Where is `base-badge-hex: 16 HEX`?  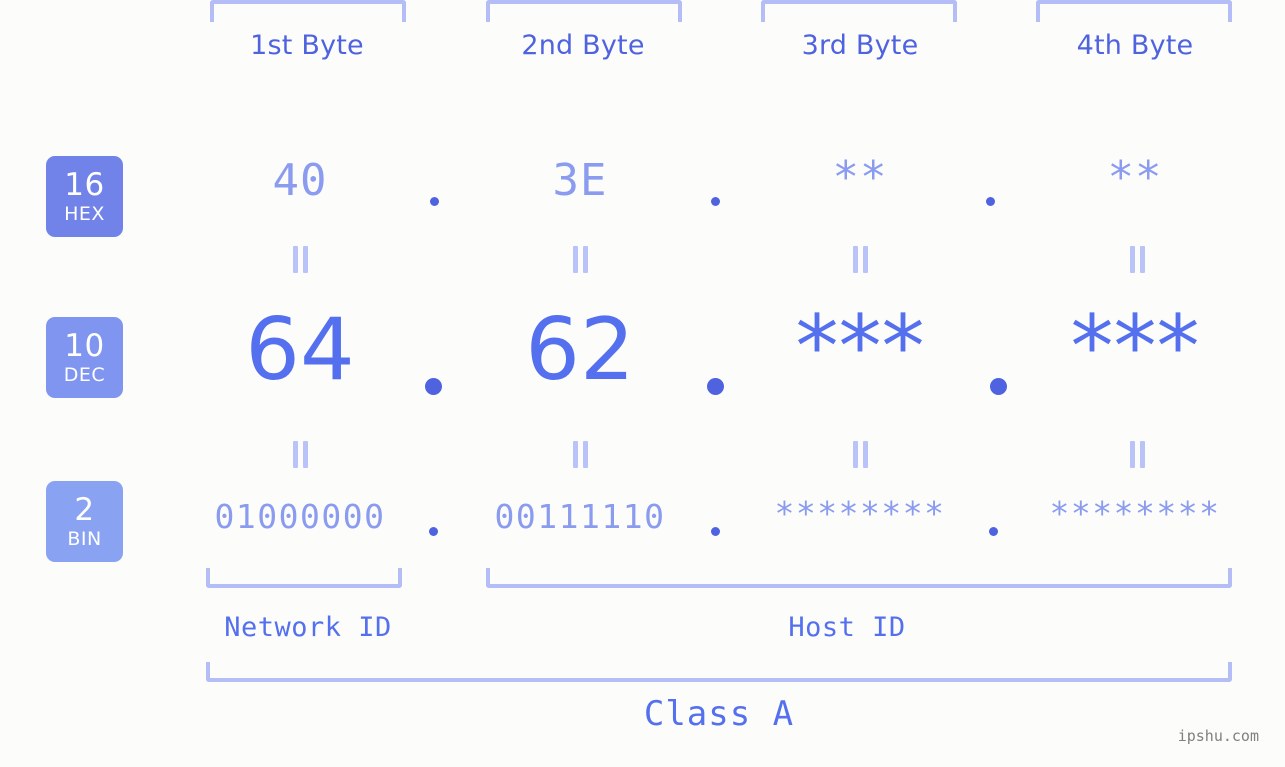 base-badge-hex: 16 HEX is located at coordinates (84, 196).